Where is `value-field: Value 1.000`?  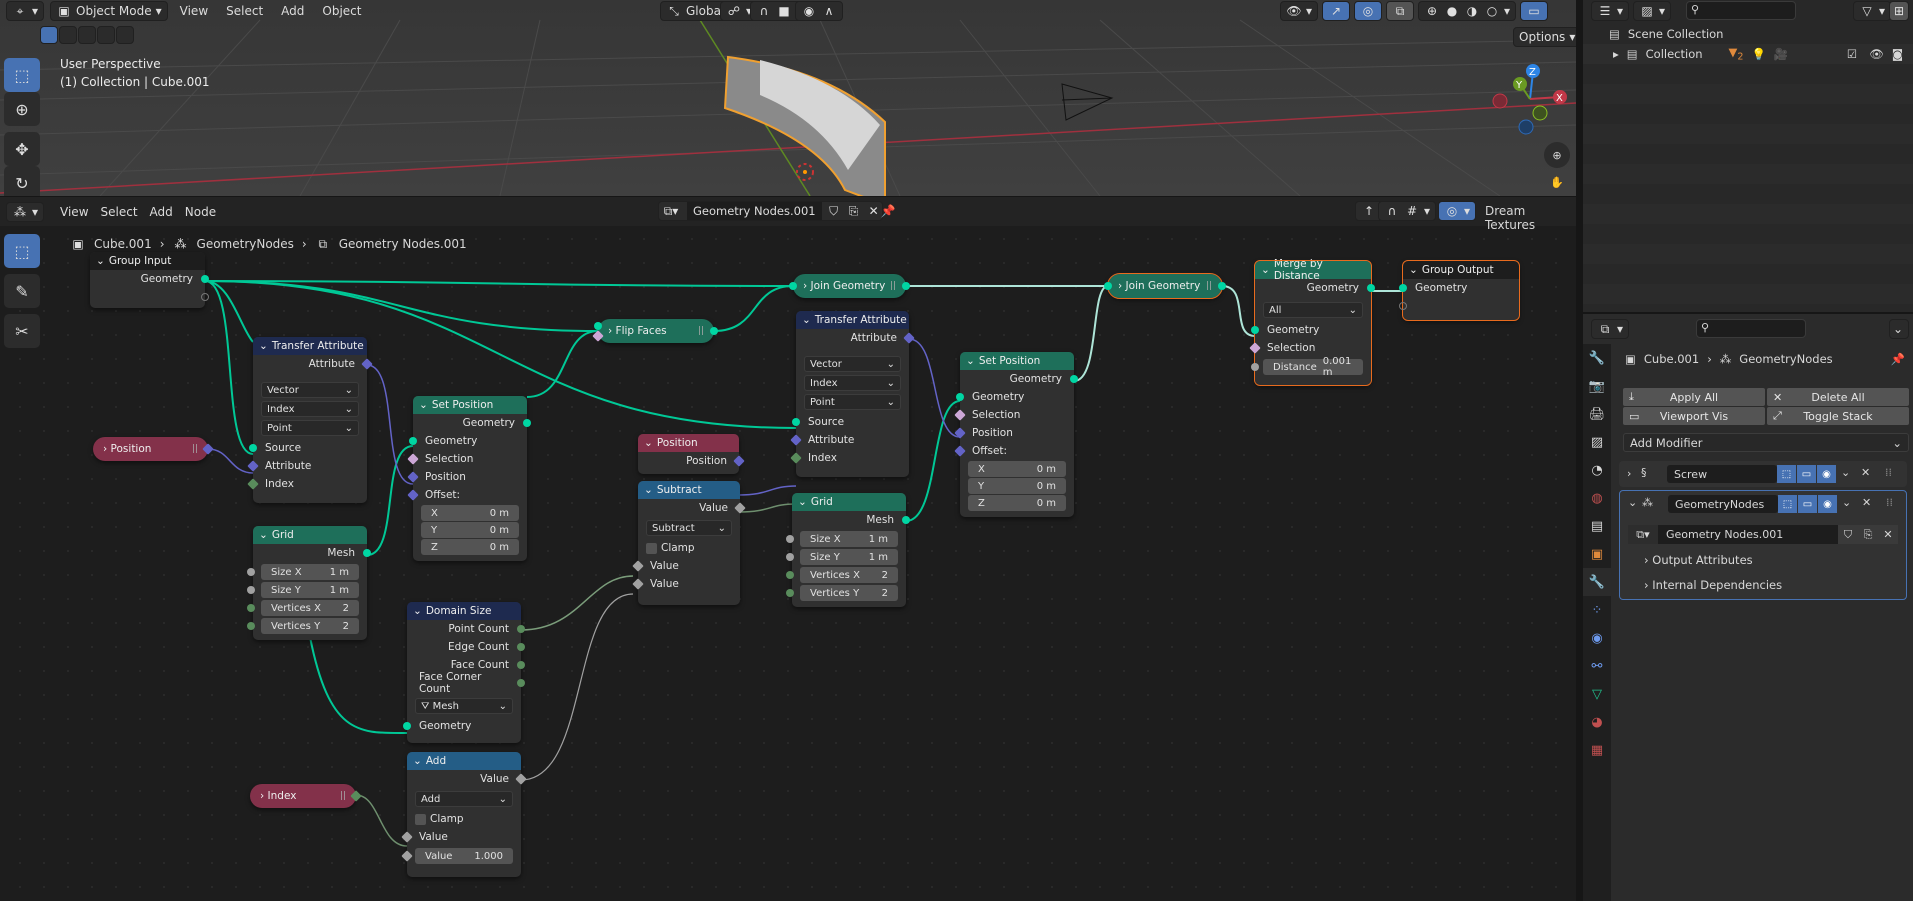 value-field: Value 1.000 is located at coordinates (457, 856).